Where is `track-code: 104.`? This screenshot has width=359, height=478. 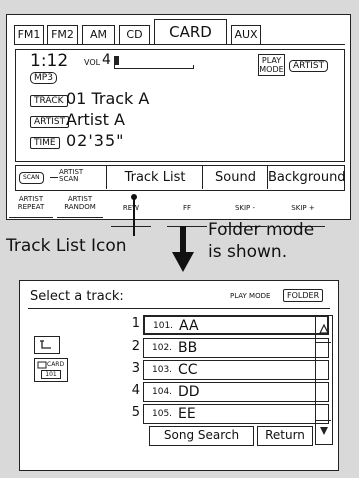
track-code: 104. is located at coordinates (162, 392).